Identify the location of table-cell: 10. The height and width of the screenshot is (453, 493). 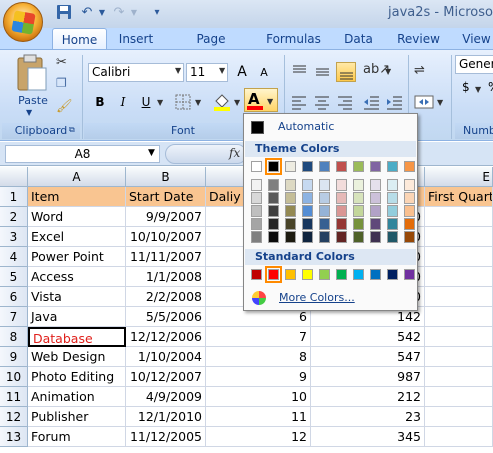
(258, 397).